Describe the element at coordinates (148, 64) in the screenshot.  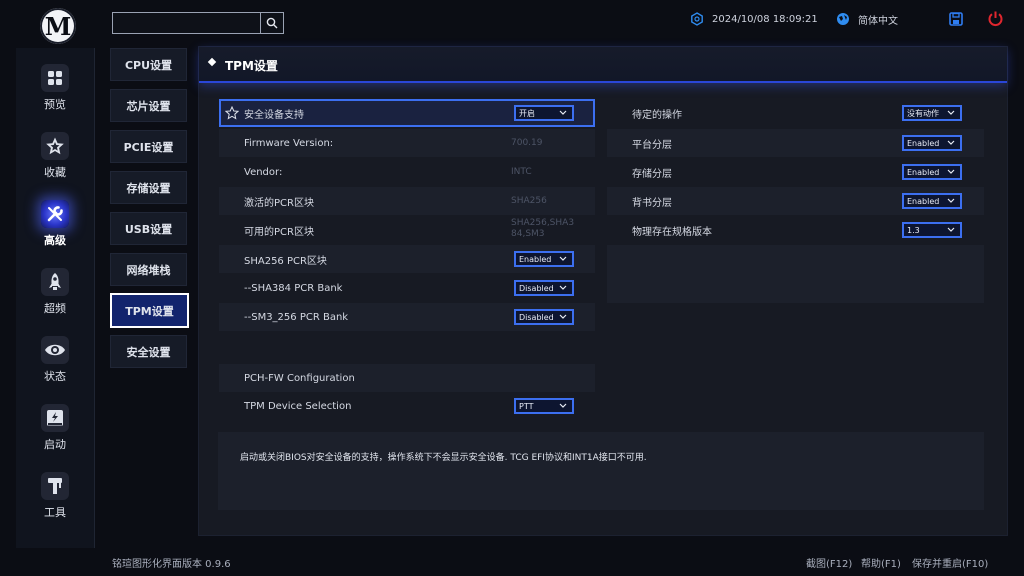
I see `category-cpu: CPU设置` at that location.